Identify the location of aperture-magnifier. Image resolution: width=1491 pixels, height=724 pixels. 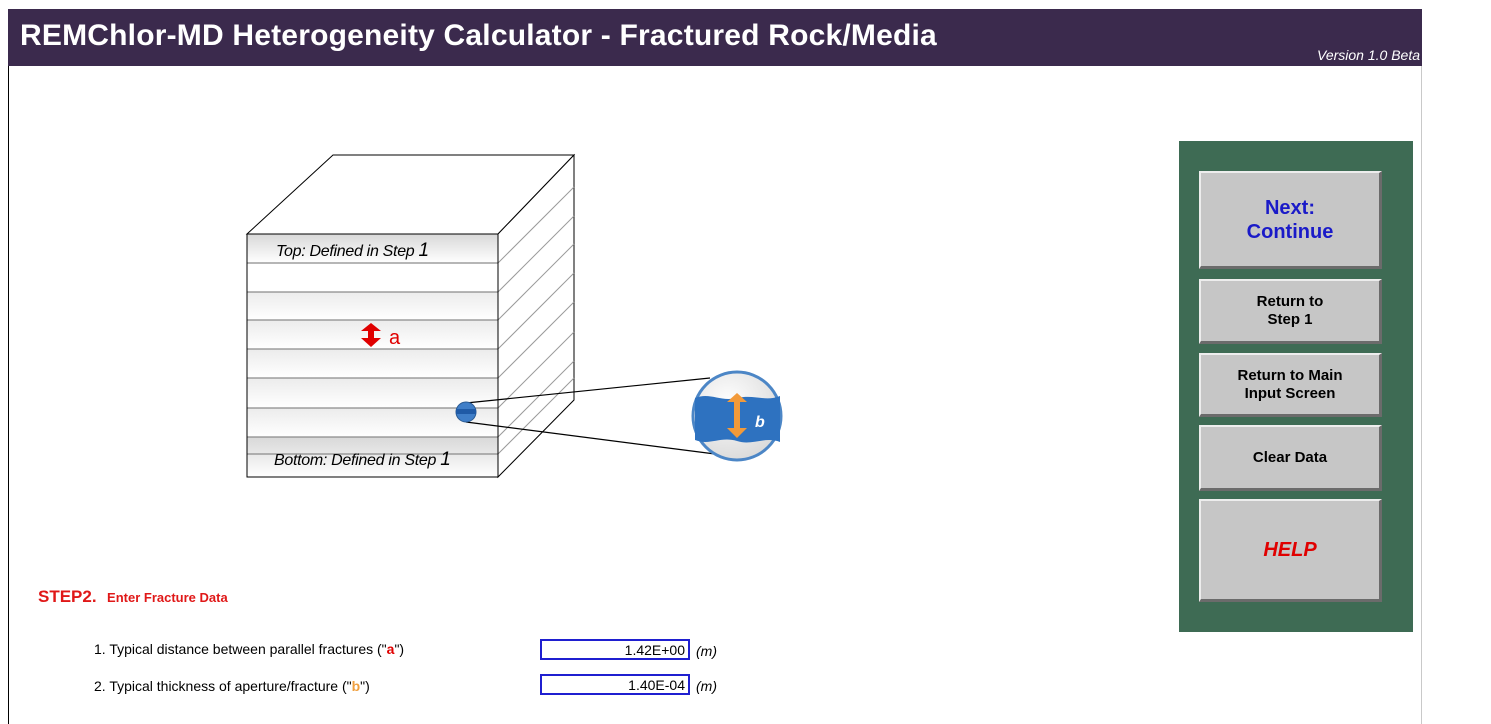
(737, 416).